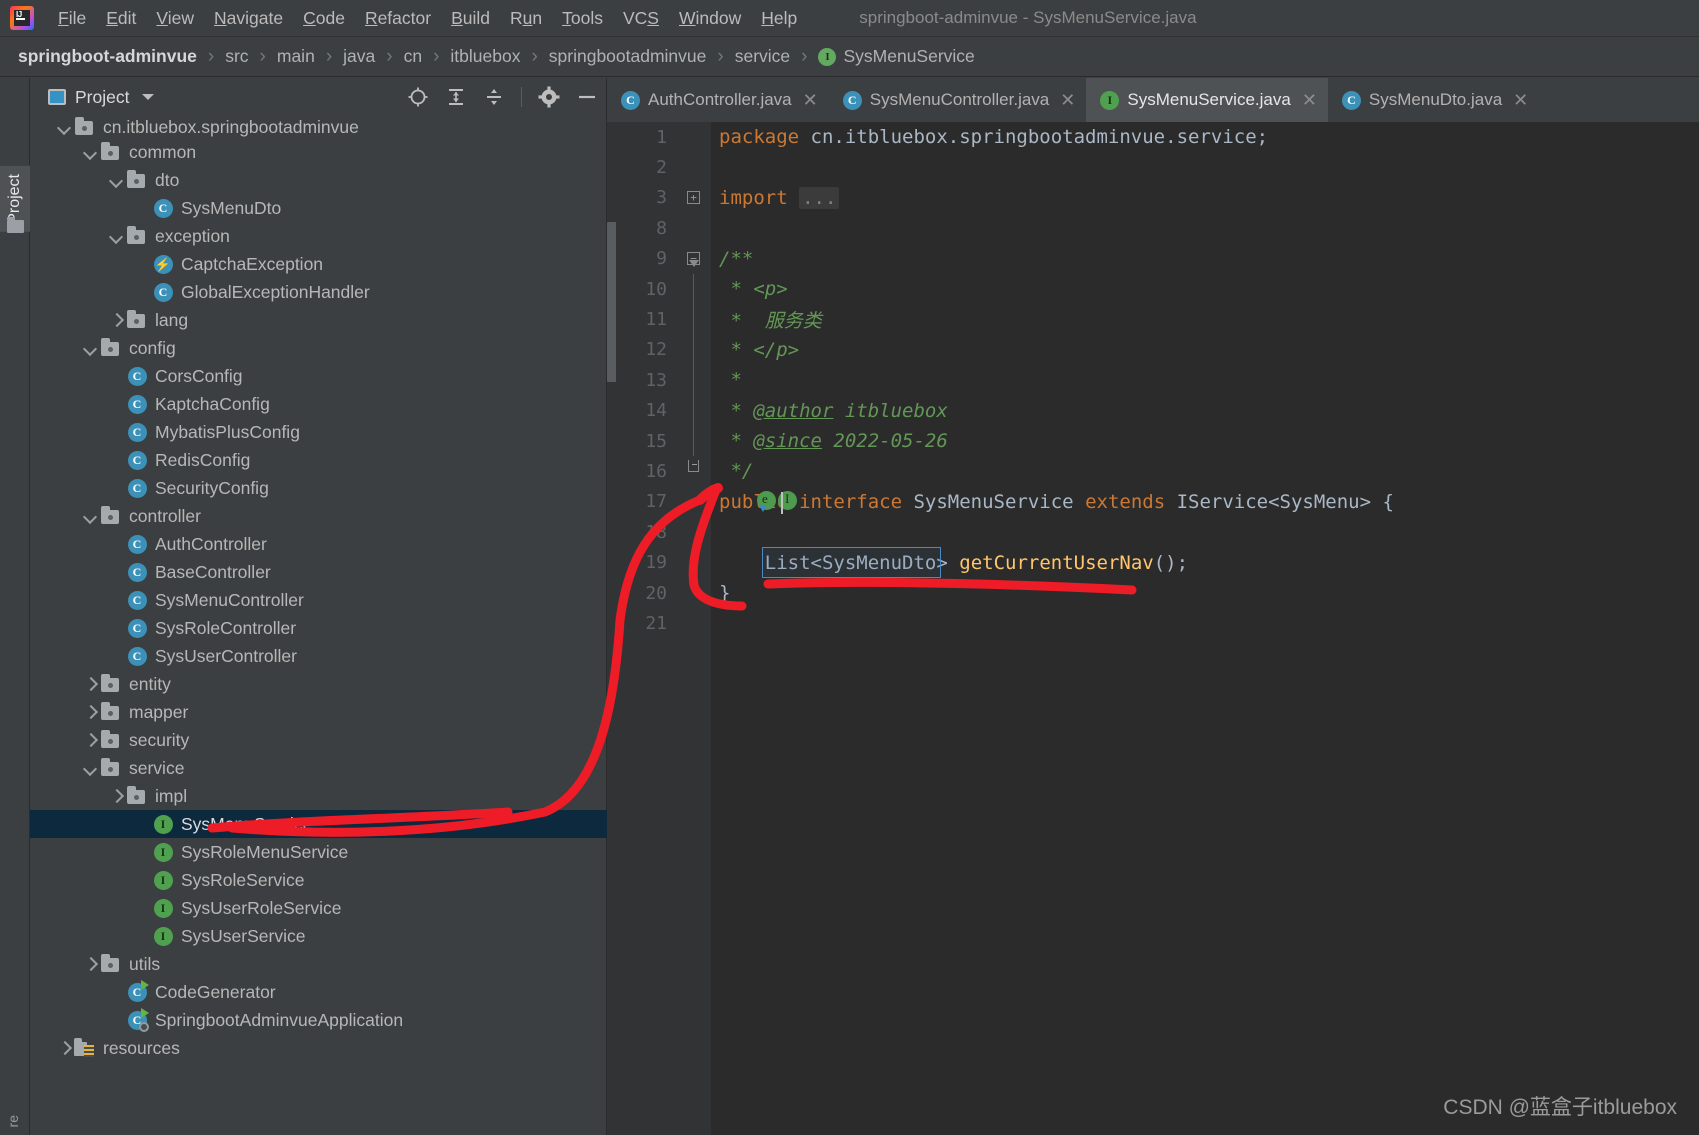 This screenshot has height=1135, width=1699. Describe the element at coordinates (762, 56) in the screenshot. I see `breadcrumb-item-service: service` at that location.